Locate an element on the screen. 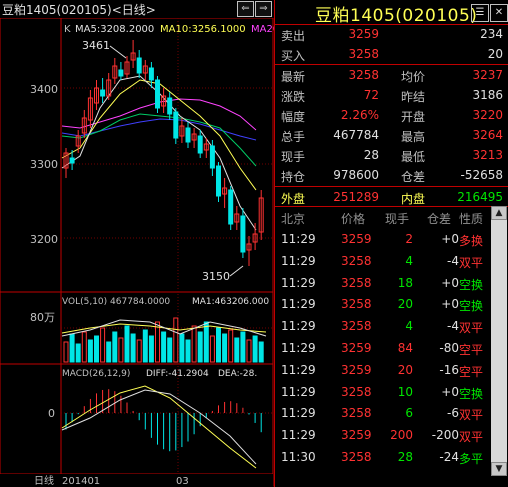 This screenshot has height=487, width=508. stat-value: -52658 is located at coordinates (481, 175).